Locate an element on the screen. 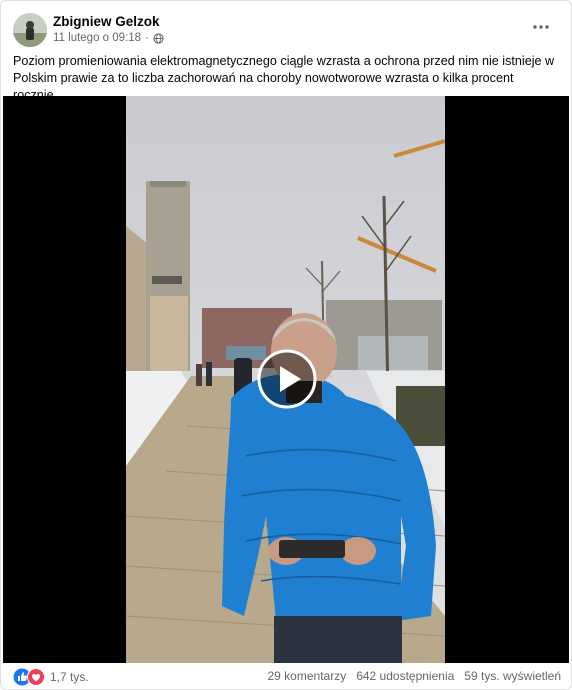 The width and height of the screenshot is (572, 690). views-count: 59 tys. wyświetleń is located at coordinates (512, 676).